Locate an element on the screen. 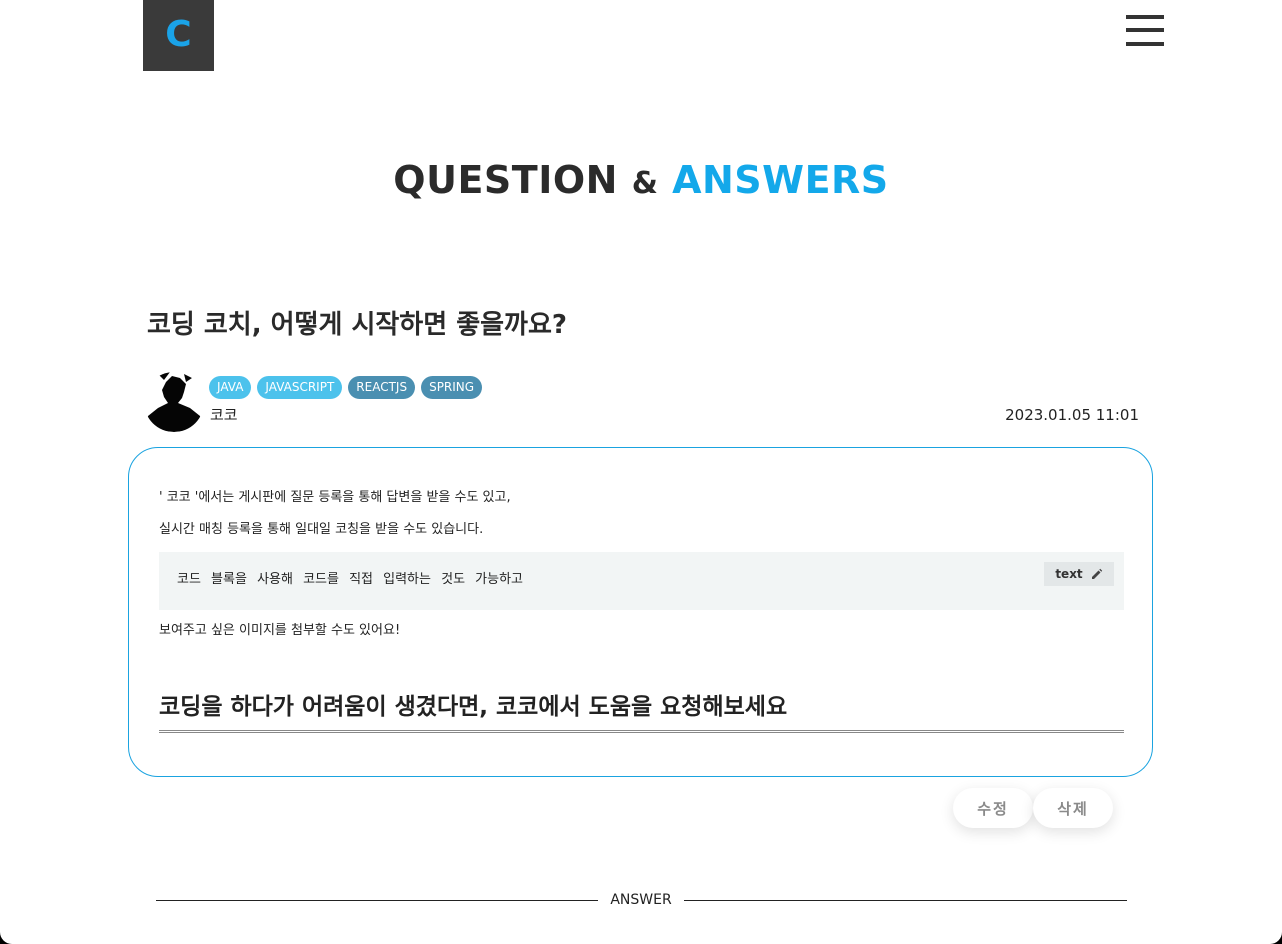  logo-letter: C is located at coordinates (178, 34).